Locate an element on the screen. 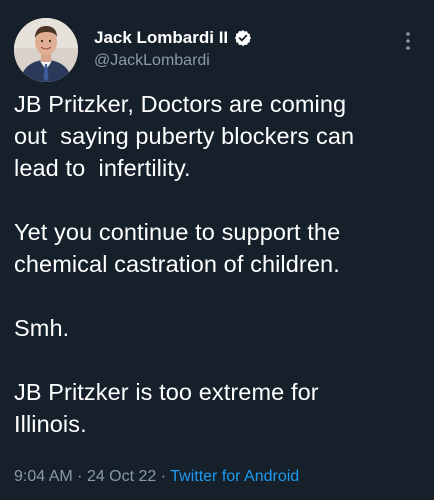  verified-badge-icon is located at coordinates (243, 38).